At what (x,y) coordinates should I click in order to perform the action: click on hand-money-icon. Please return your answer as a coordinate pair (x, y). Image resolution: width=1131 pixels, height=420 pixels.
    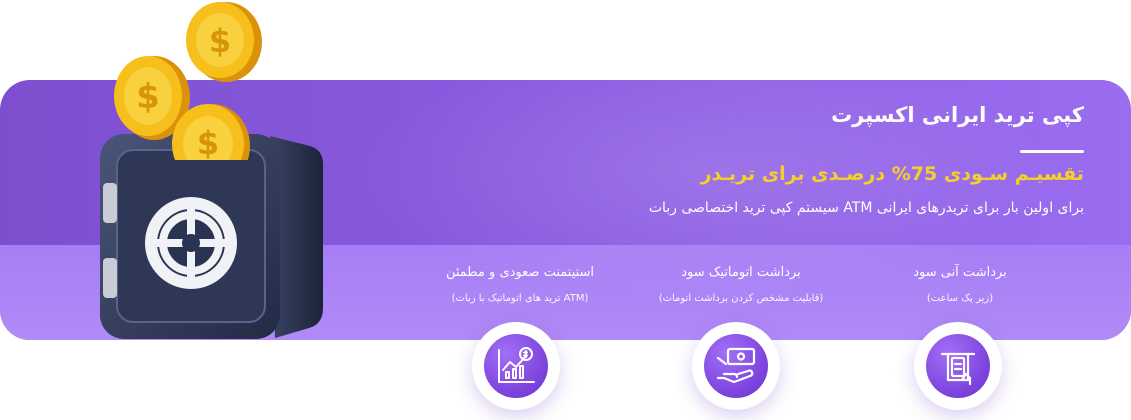
    Looking at the image, I should click on (736, 365).